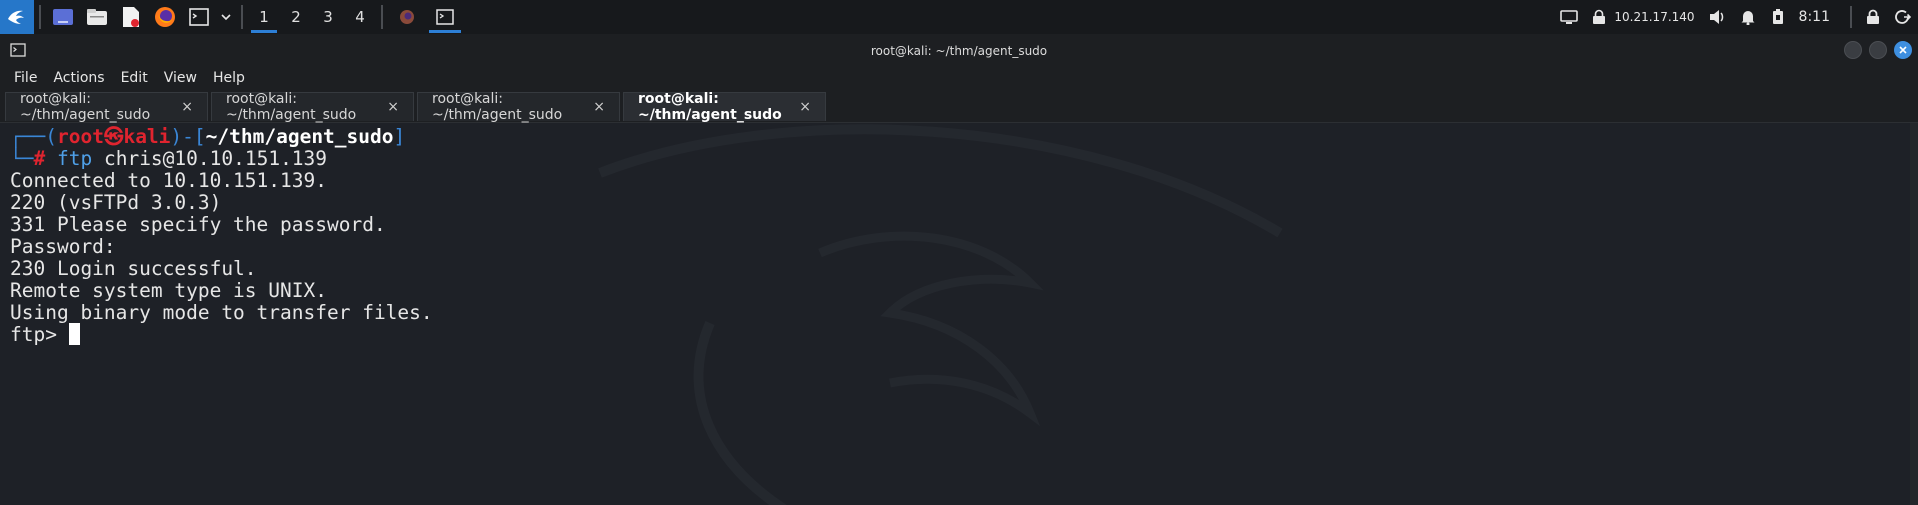  Describe the element at coordinates (1778, 17) in the screenshot. I see `battery-icon` at that location.